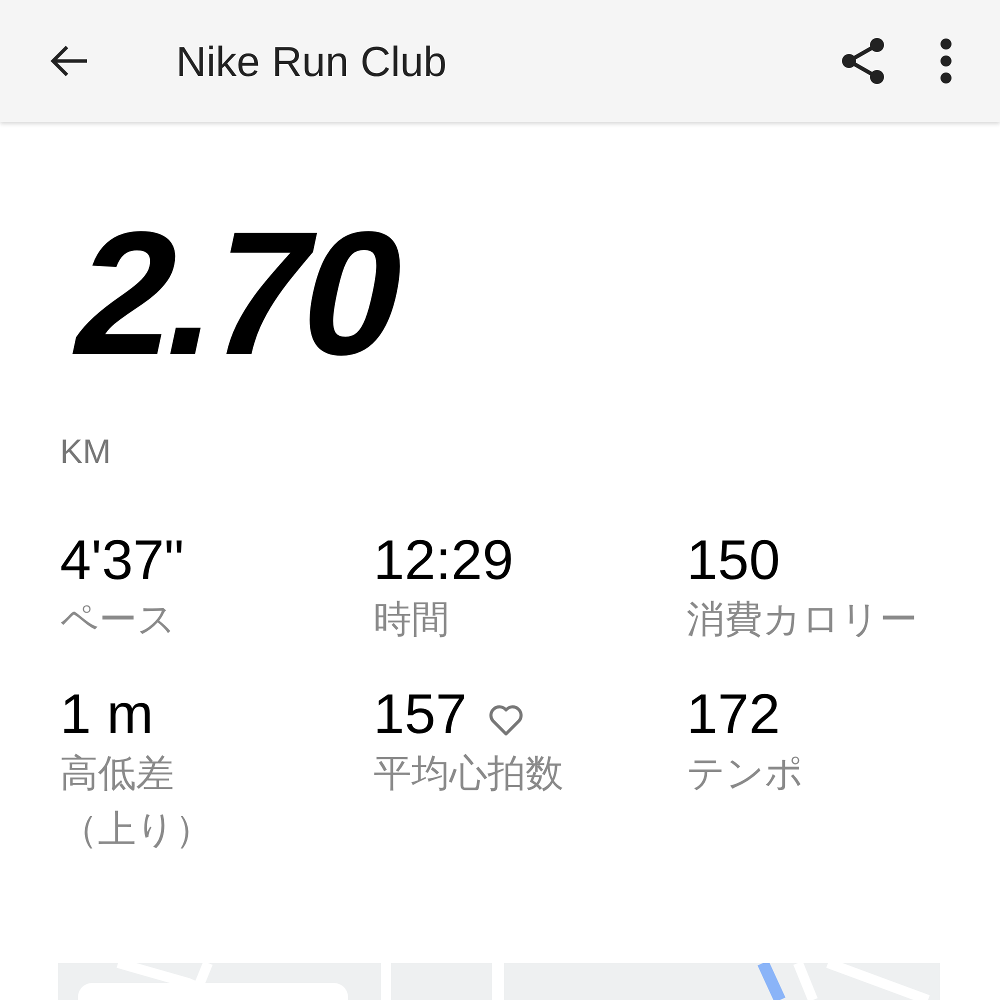  What do you see at coordinates (946, 61) in the screenshot?
I see `more-options-icon` at bounding box center [946, 61].